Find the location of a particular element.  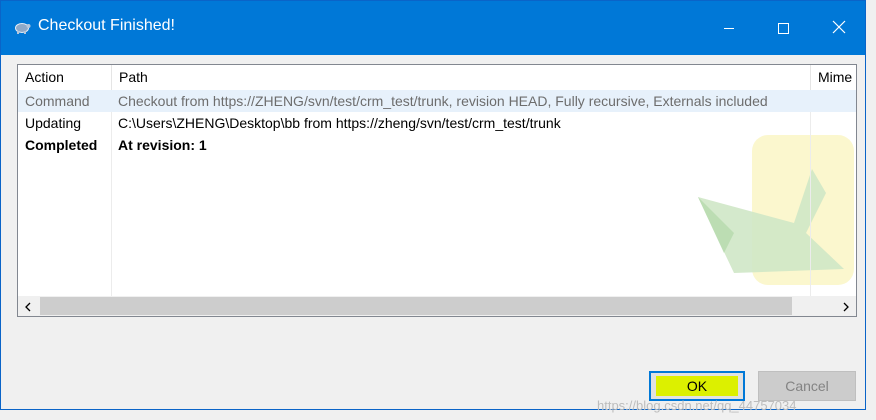

maximize-icon is located at coordinates (783, 28).